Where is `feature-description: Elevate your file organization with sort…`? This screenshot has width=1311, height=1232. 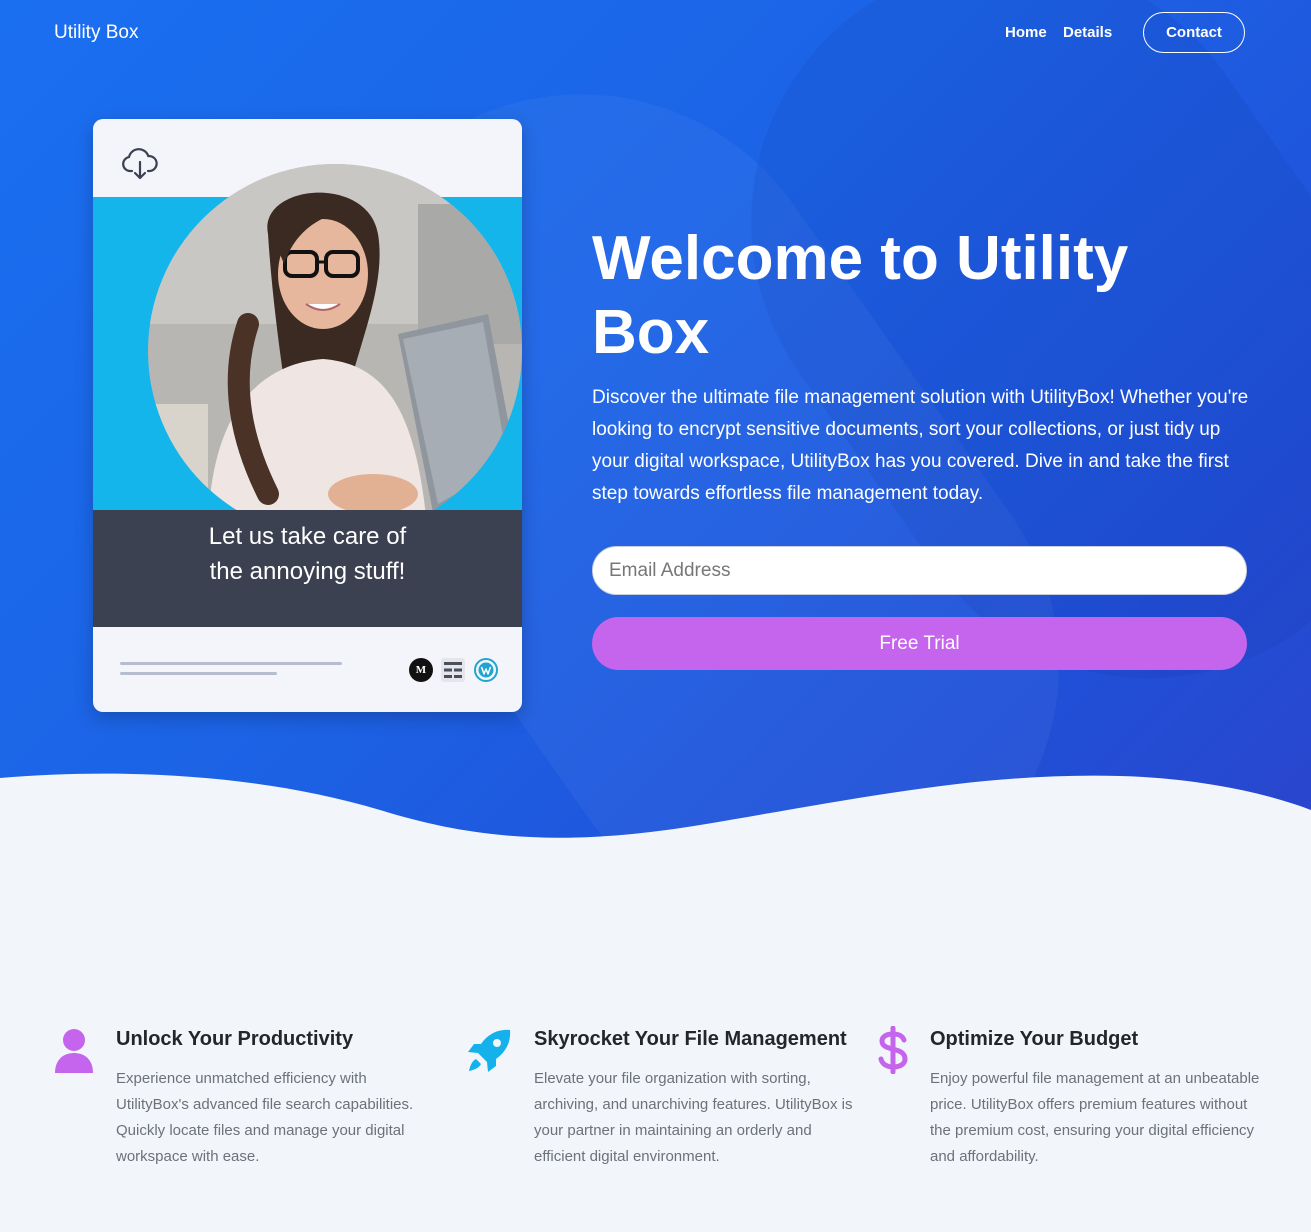
feature-description: Elevate your file organization with sort… is located at coordinates (693, 1117).